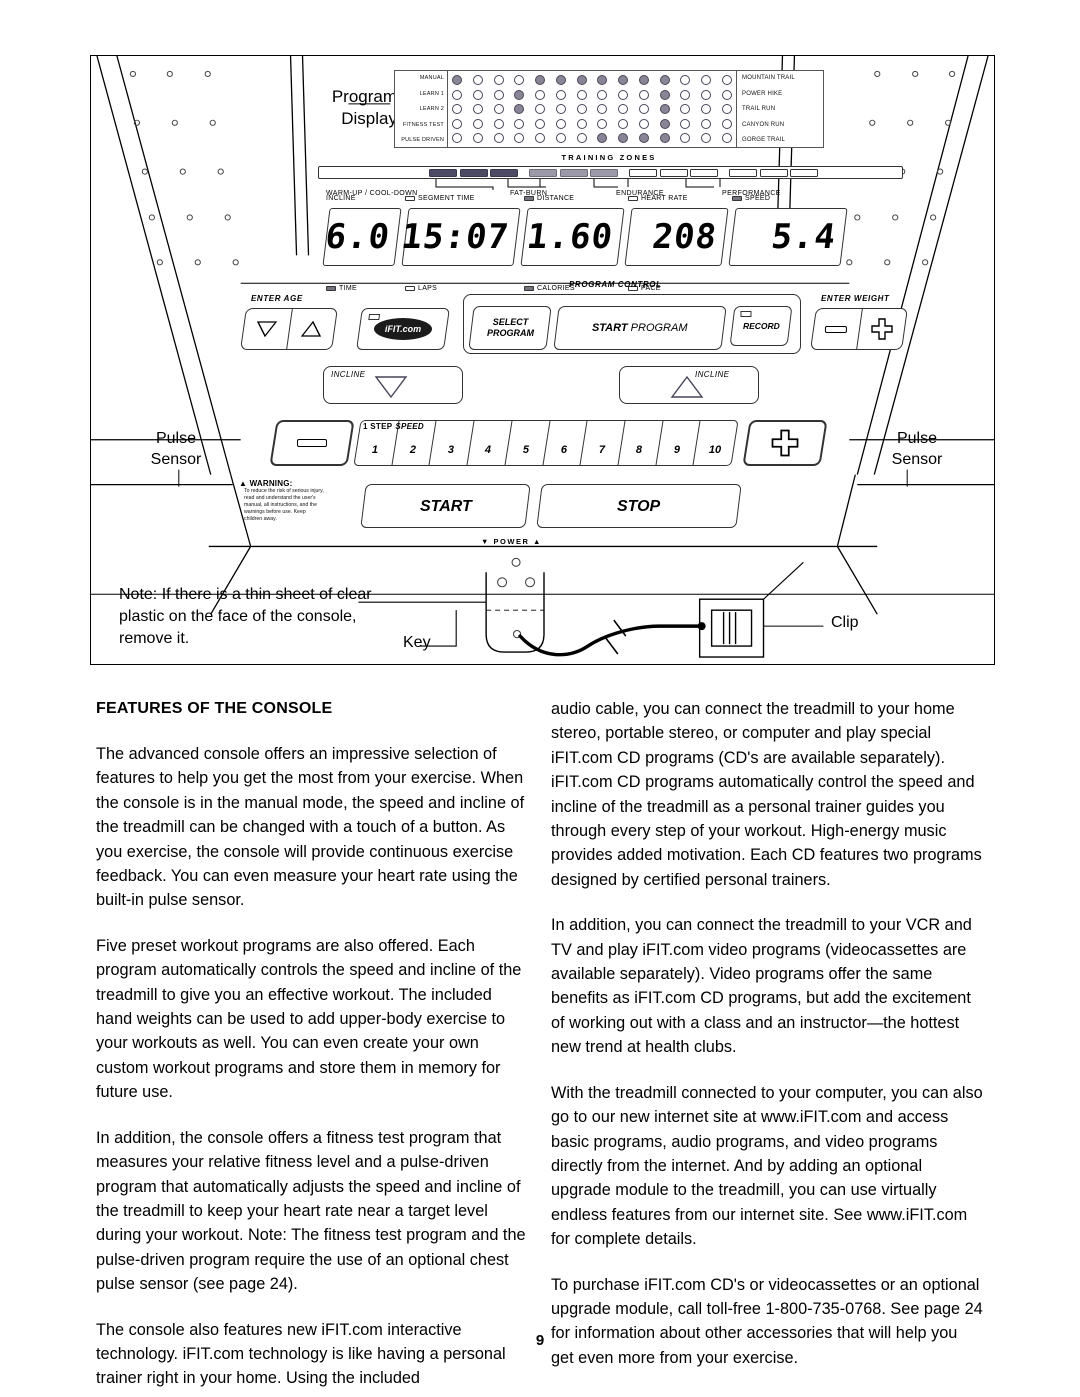  What do you see at coordinates (409, 426) in the screenshot?
I see `step-speed-word: SPEED` at bounding box center [409, 426].